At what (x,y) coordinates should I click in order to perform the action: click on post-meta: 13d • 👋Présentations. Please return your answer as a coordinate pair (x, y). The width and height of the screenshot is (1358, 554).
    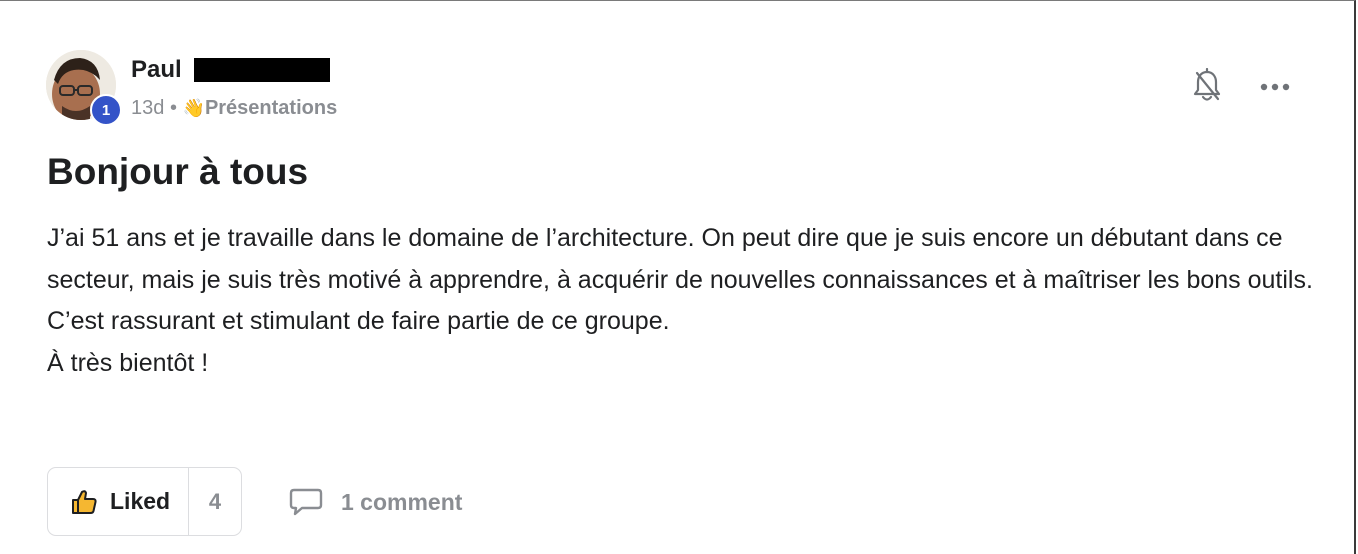
    Looking at the image, I should click on (234, 108).